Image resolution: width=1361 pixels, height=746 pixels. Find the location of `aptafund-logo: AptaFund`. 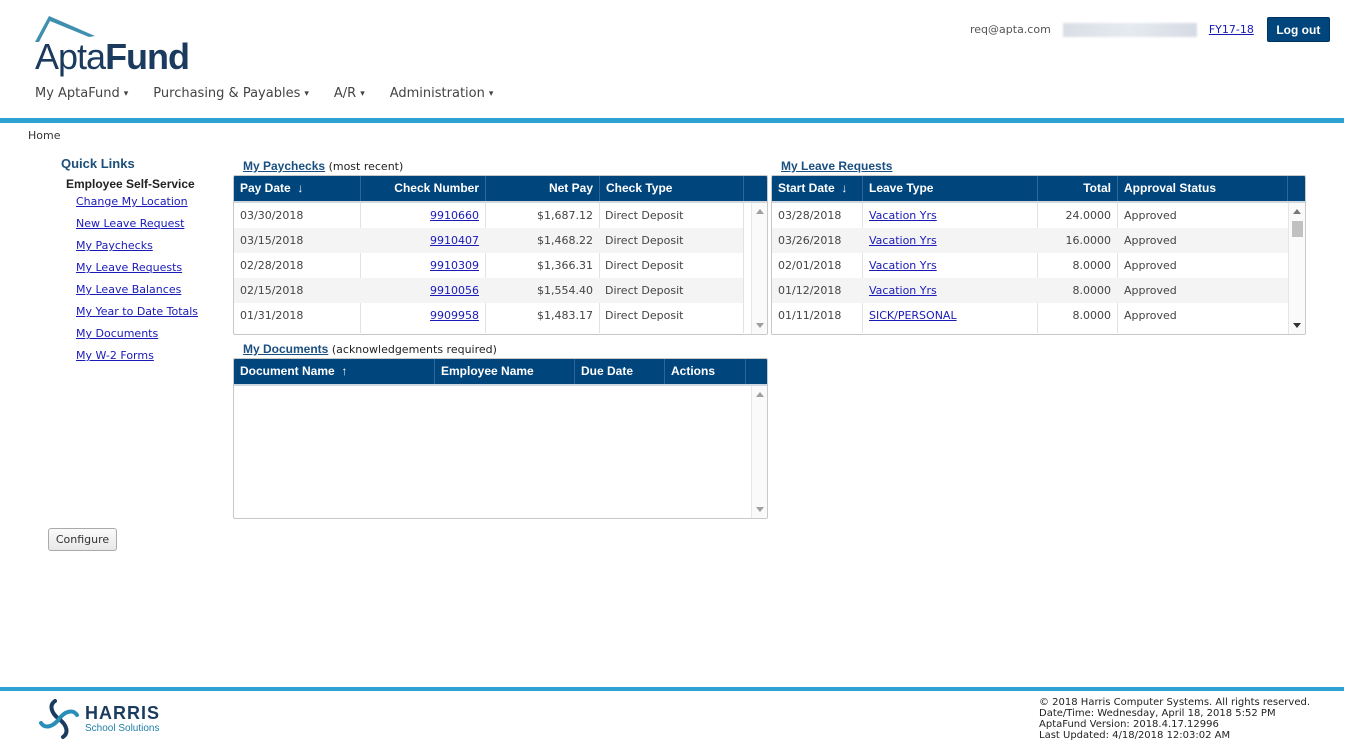

aptafund-logo: AptaFund is located at coordinates (113, 46).